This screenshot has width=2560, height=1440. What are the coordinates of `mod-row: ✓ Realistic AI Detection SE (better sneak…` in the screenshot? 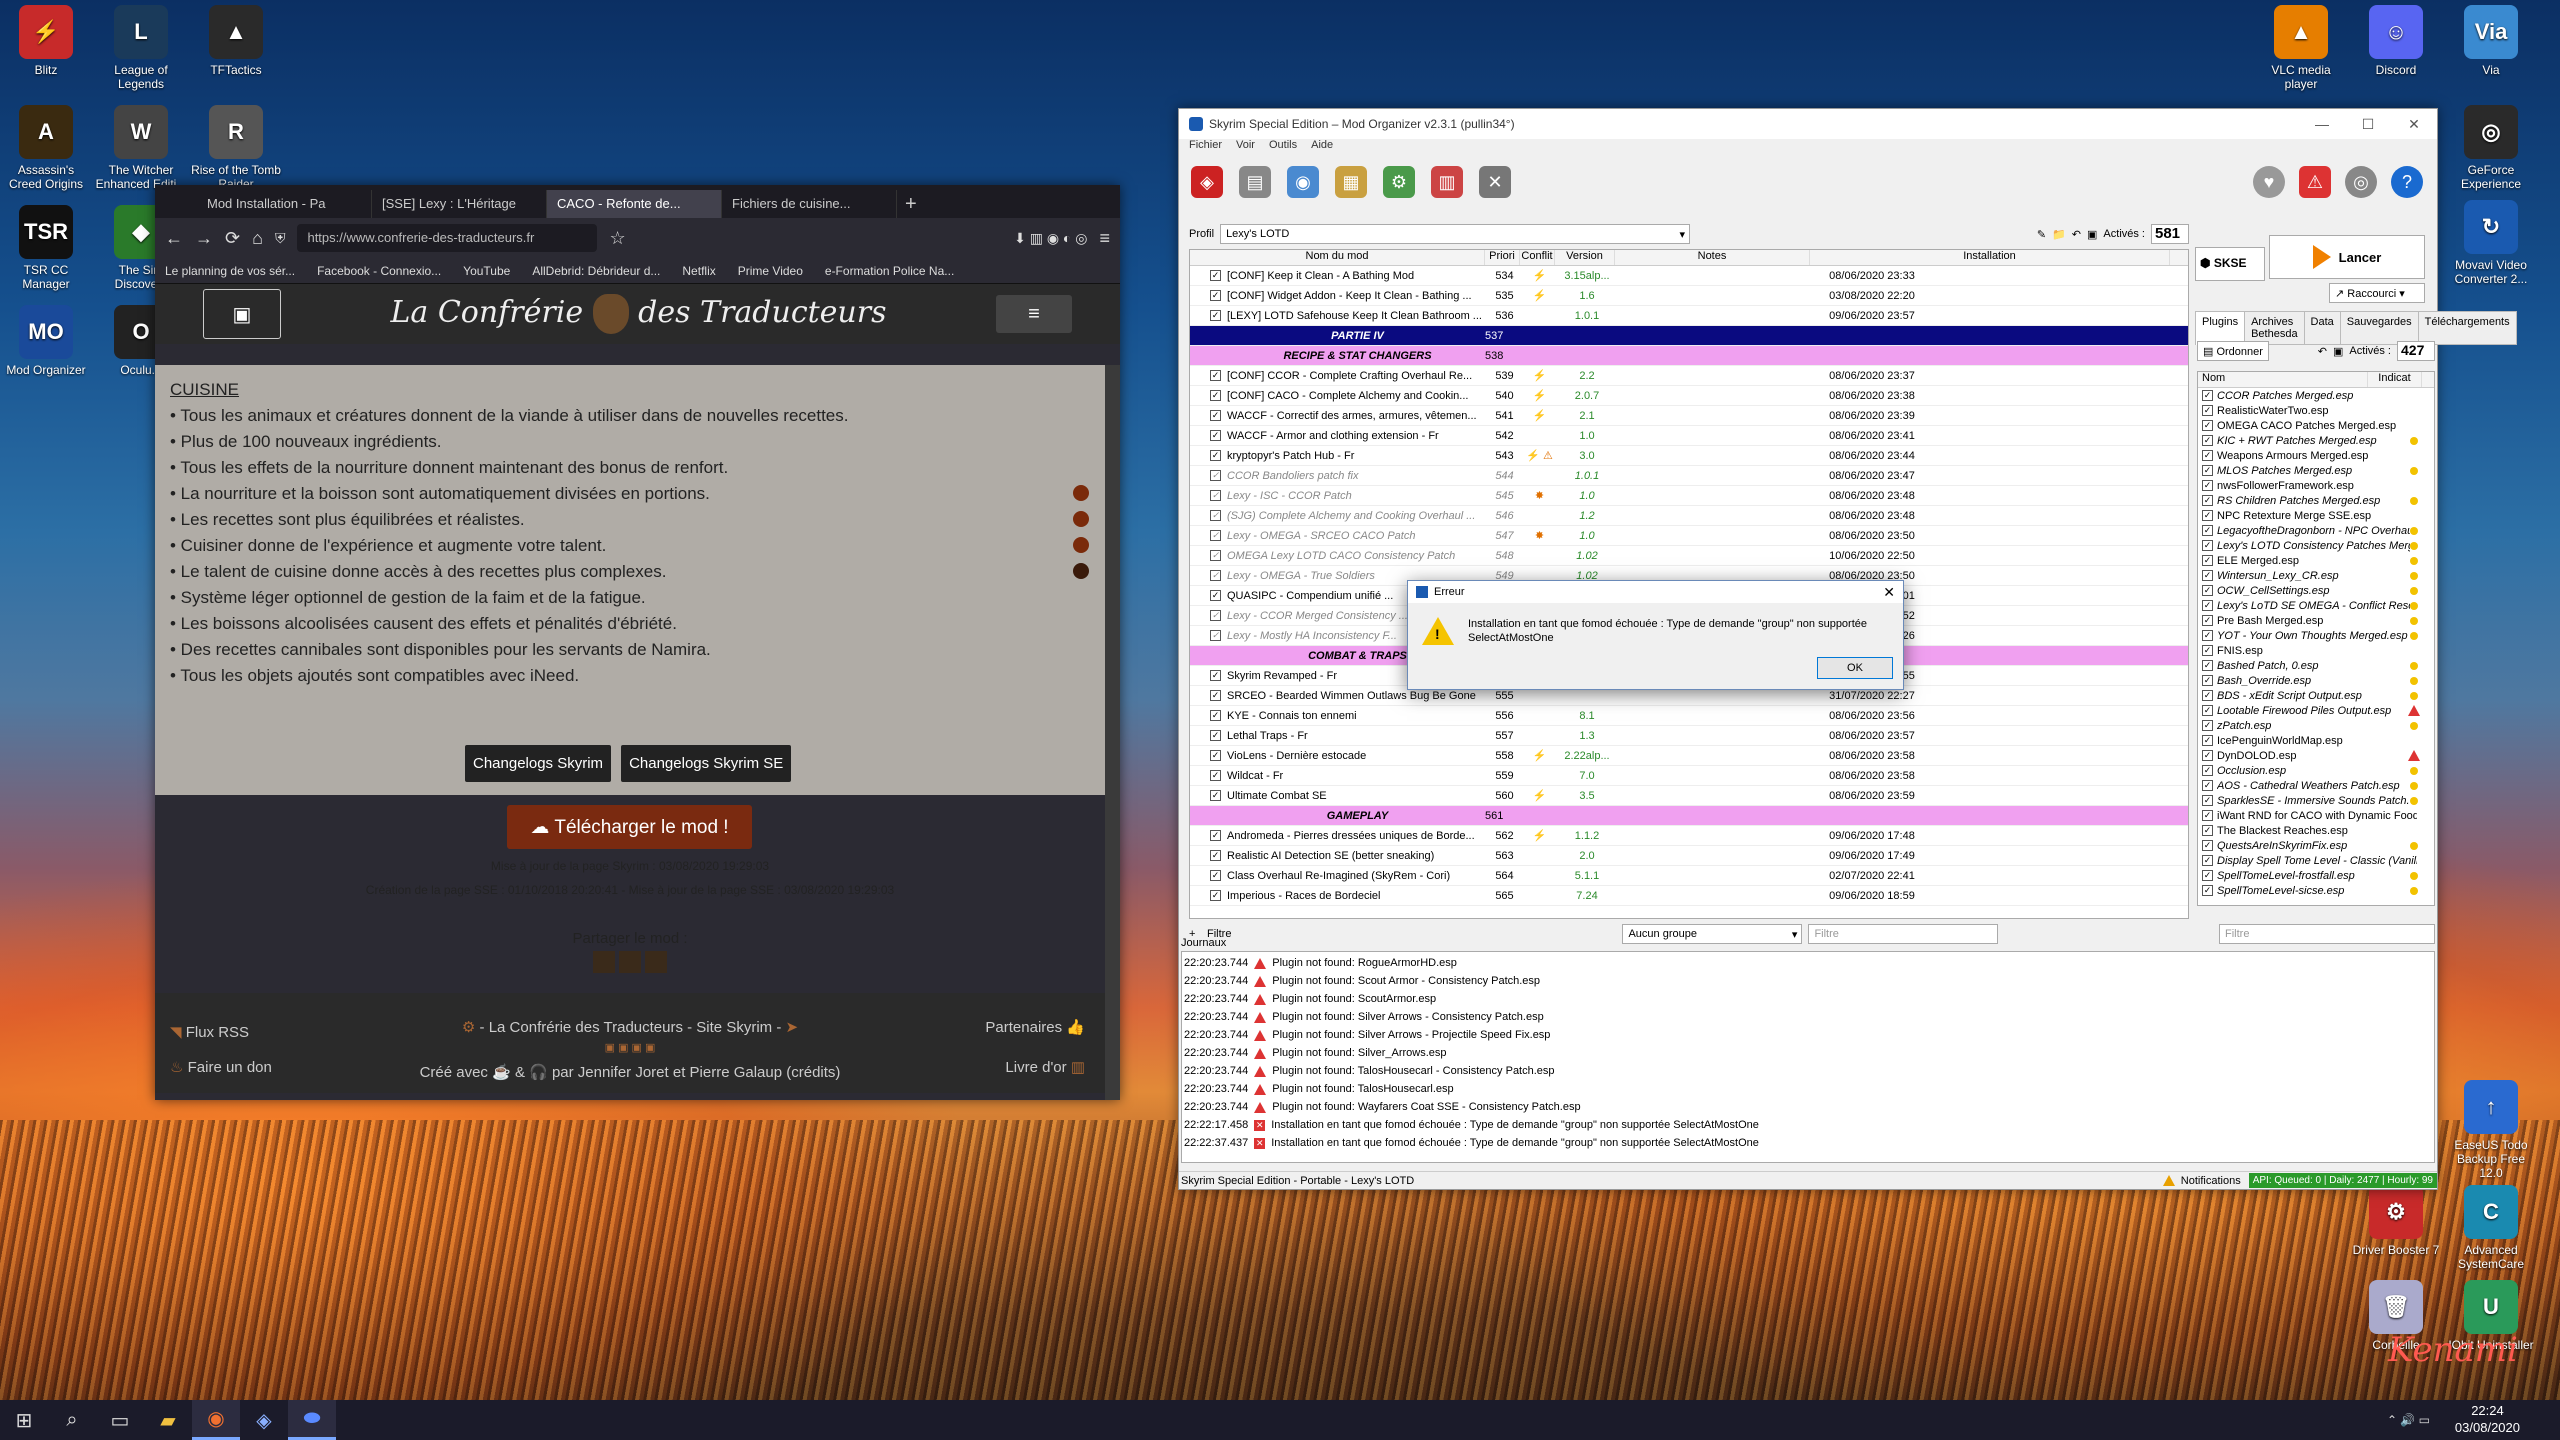 It's located at (1689, 856).